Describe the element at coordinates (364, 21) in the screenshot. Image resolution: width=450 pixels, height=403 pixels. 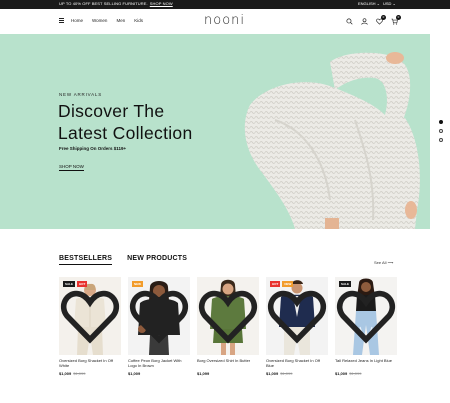
I see `account-icon` at that location.